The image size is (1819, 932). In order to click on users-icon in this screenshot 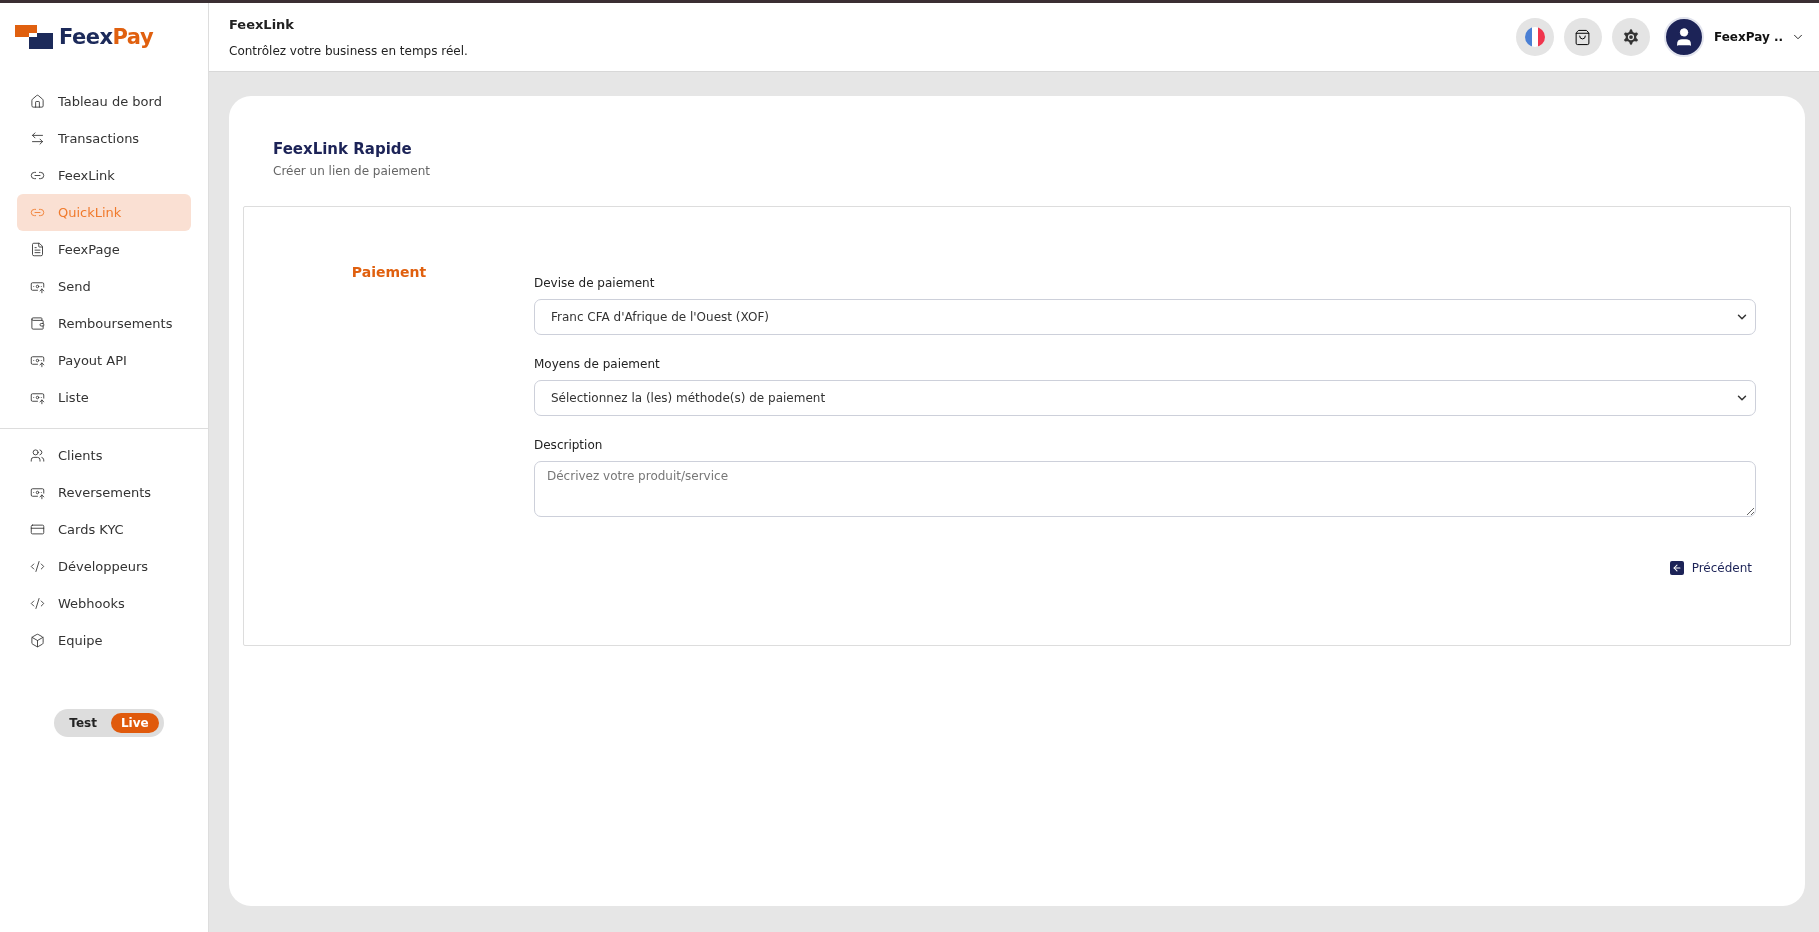, I will do `click(37, 455)`.